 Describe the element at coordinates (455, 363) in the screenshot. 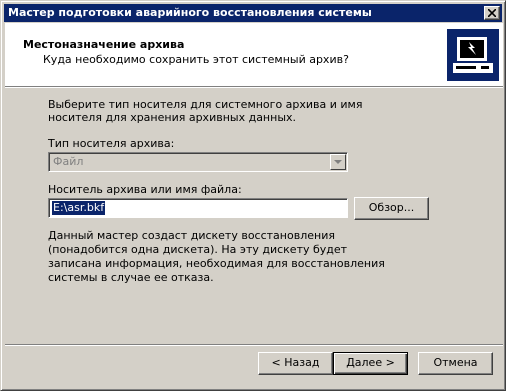

I see `cancel-button: Отмена` at that location.